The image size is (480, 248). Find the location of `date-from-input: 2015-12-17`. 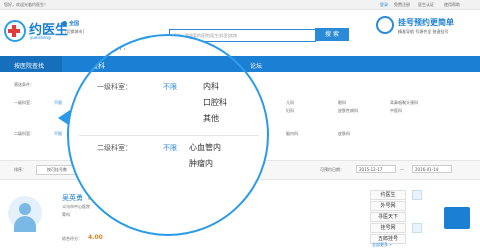

date-from-input: 2015-12-17 is located at coordinates (376, 169).